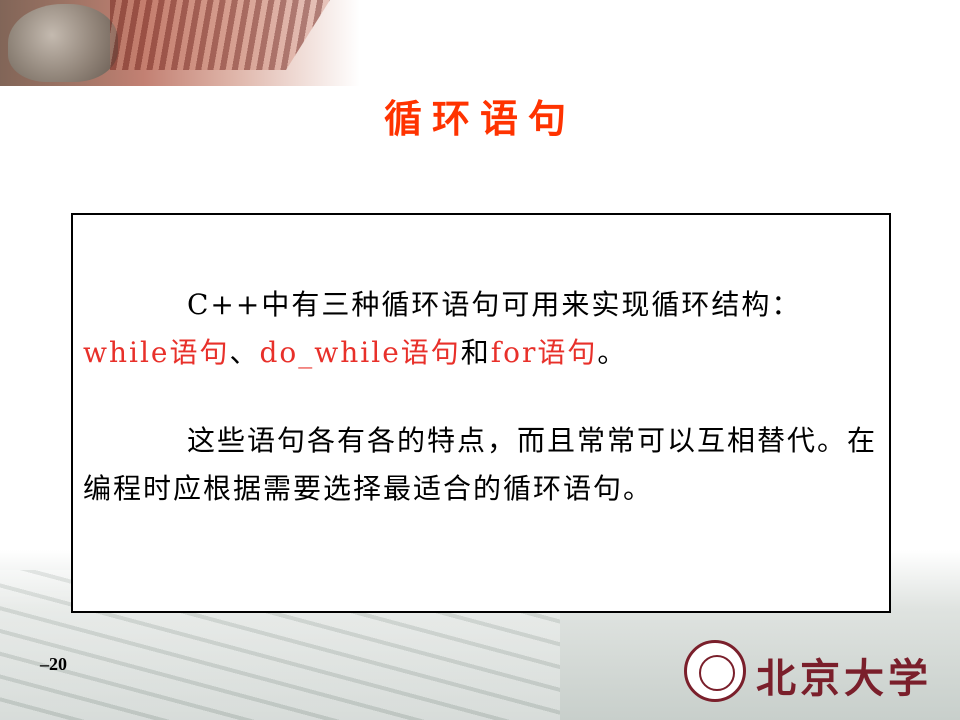  I want to click on keyword-do-while: do_while语句, so click(360, 352).